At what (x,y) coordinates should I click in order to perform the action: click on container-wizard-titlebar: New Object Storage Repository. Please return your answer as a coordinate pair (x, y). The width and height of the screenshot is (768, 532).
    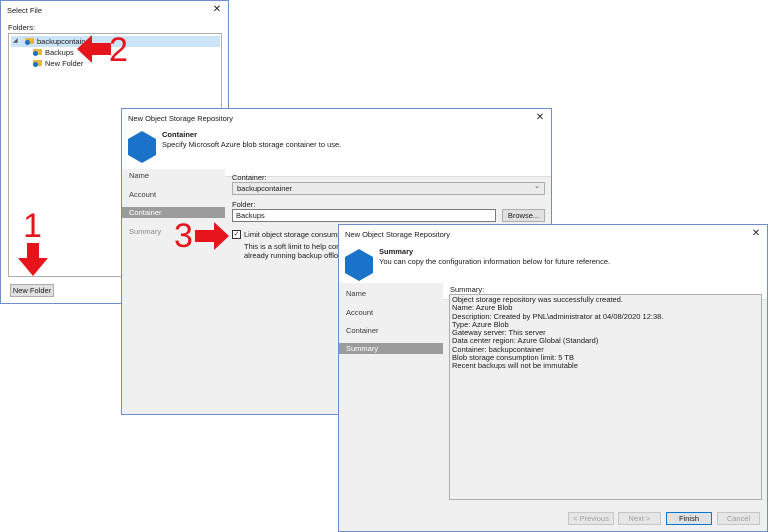
    Looking at the image, I should click on (336, 119).